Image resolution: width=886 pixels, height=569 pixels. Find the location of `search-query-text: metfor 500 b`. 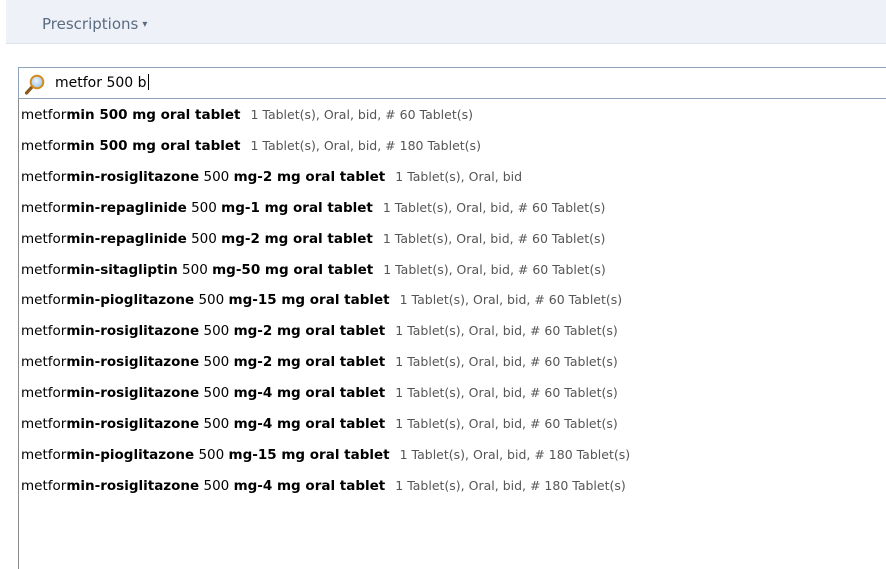

search-query-text: metfor 500 b is located at coordinates (101, 83).